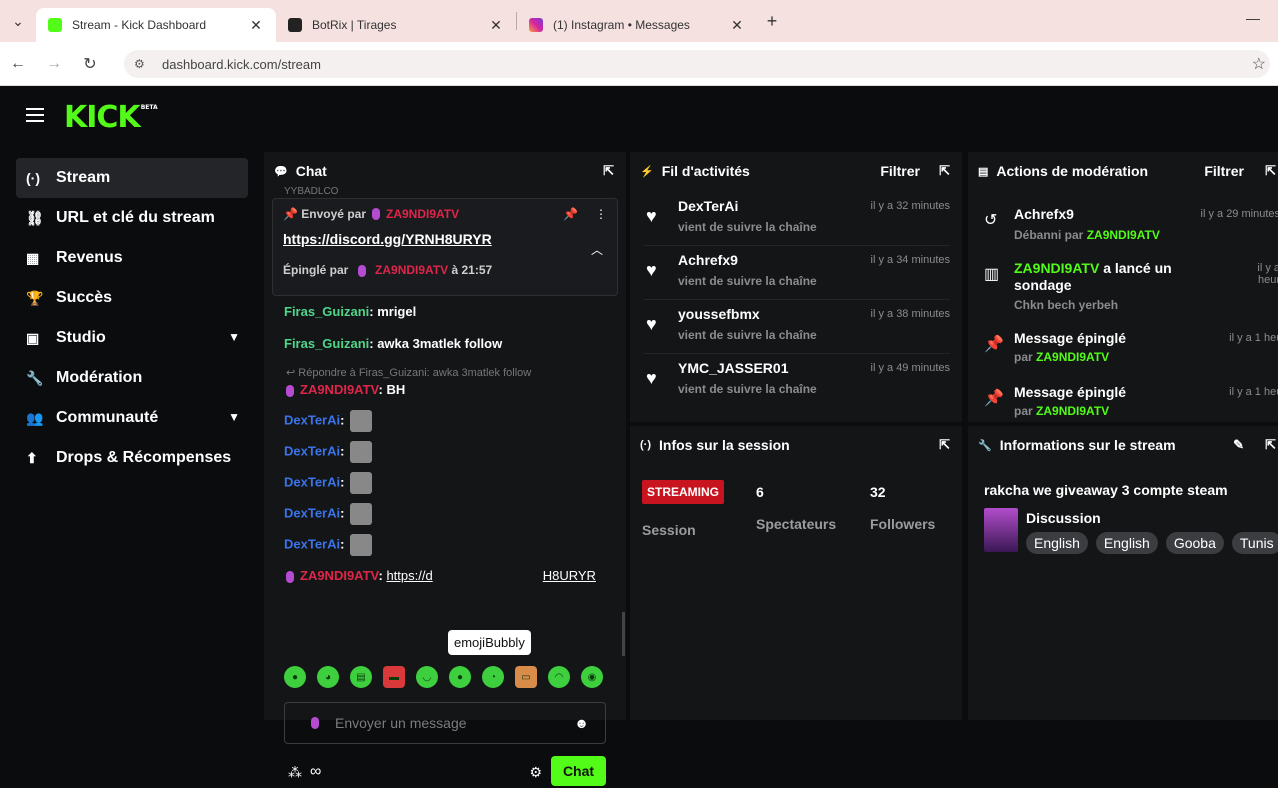  I want to click on tag-chip: Tunis, so click(1254, 543).